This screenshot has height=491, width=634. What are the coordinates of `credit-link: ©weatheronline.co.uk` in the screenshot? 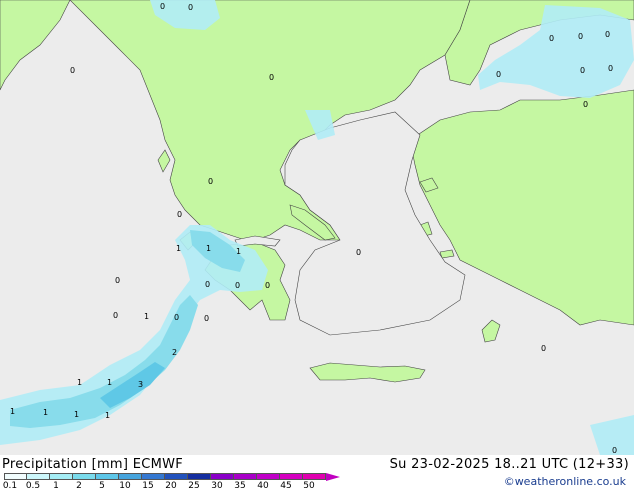 It's located at (565, 481).